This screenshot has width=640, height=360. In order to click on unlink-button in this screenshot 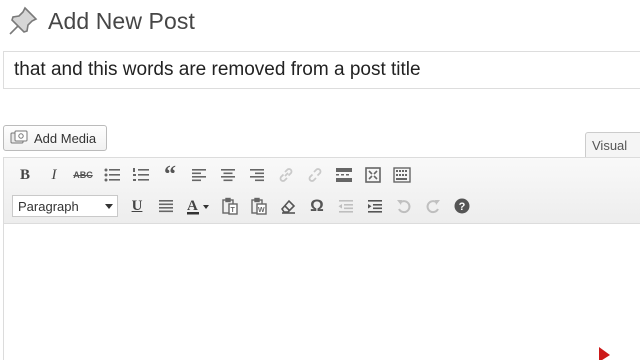, I will do `click(315, 175)`.